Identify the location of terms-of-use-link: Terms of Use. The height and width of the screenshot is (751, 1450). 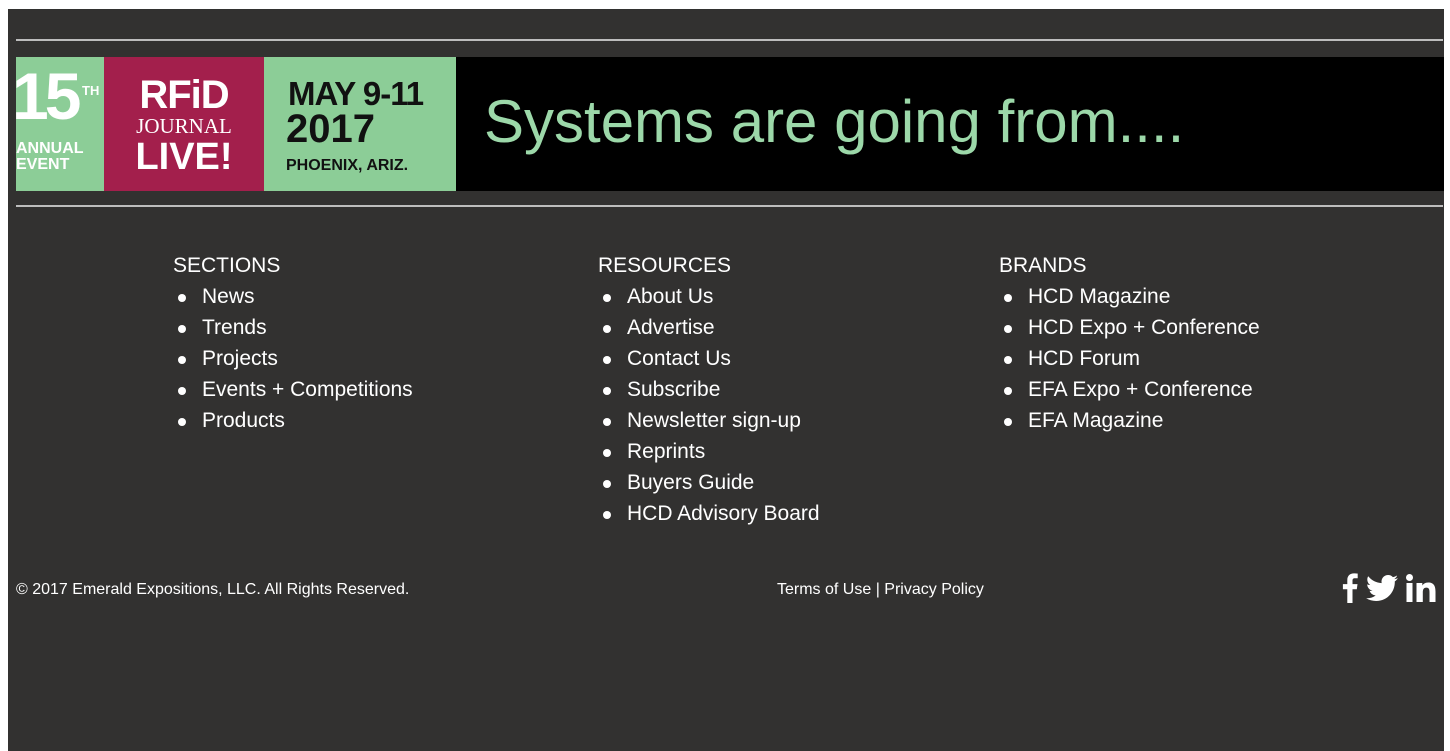
(824, 589).